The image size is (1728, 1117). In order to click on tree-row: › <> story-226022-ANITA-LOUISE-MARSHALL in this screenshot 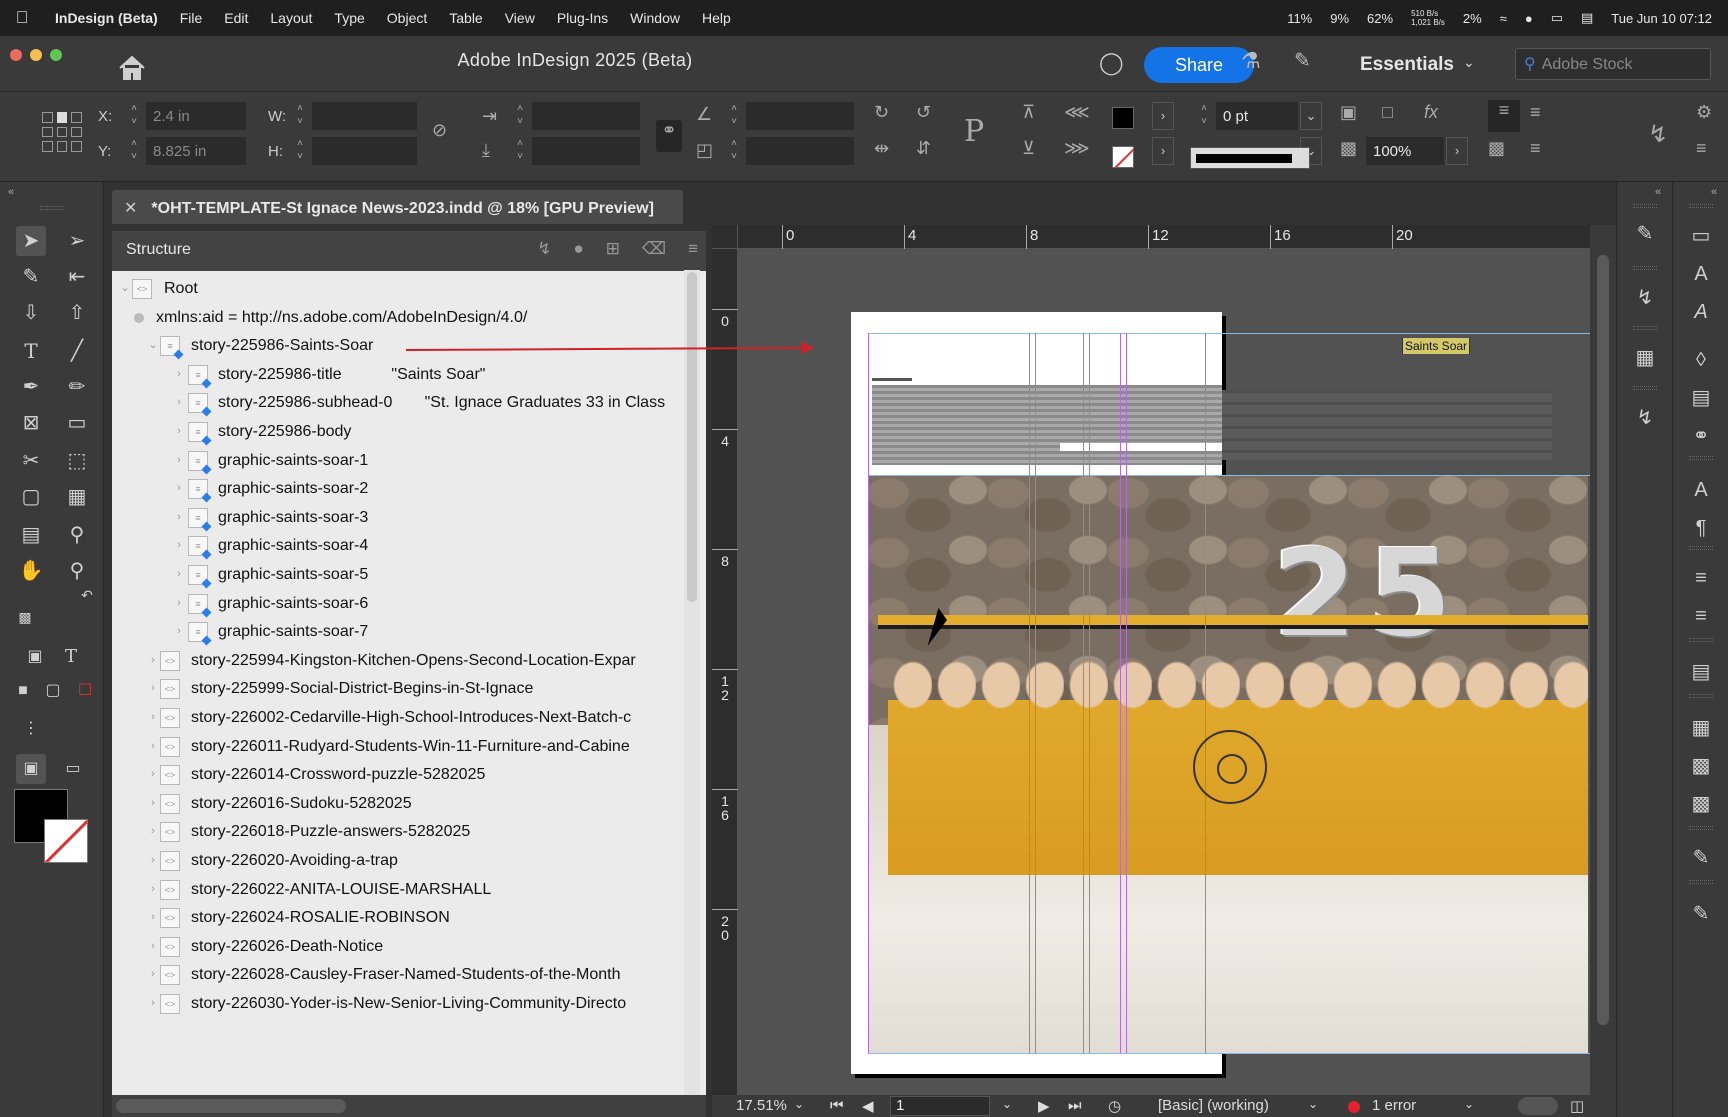, I will do `click(398, 889)`.